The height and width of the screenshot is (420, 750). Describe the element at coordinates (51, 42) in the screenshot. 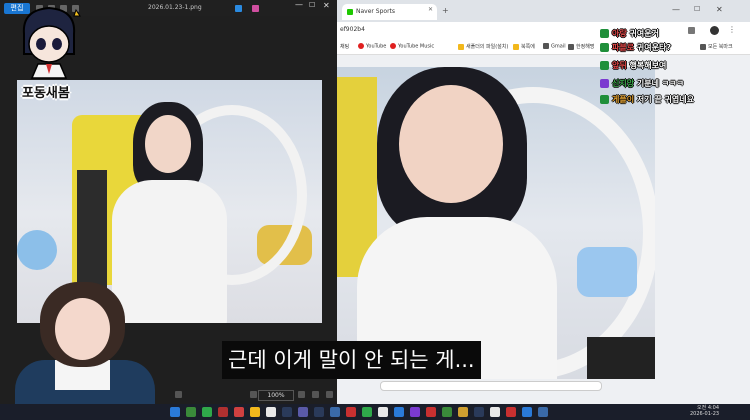

I see `mascot-avatar-icon` at that location.